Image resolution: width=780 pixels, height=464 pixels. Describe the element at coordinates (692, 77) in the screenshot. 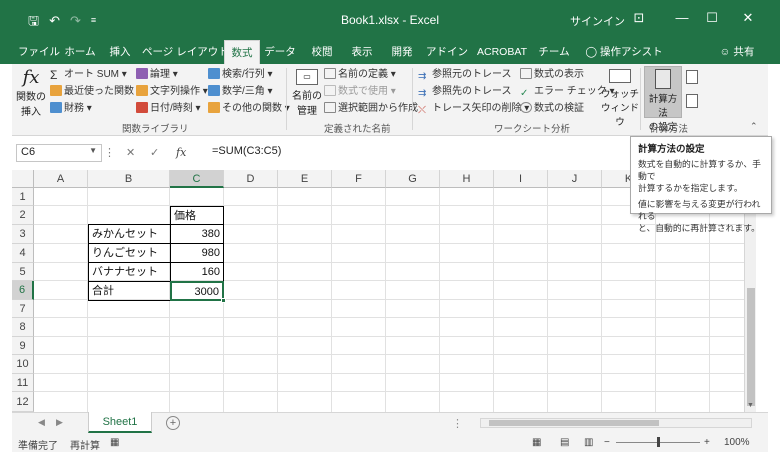

I see `calculate-now-icon` at that location.